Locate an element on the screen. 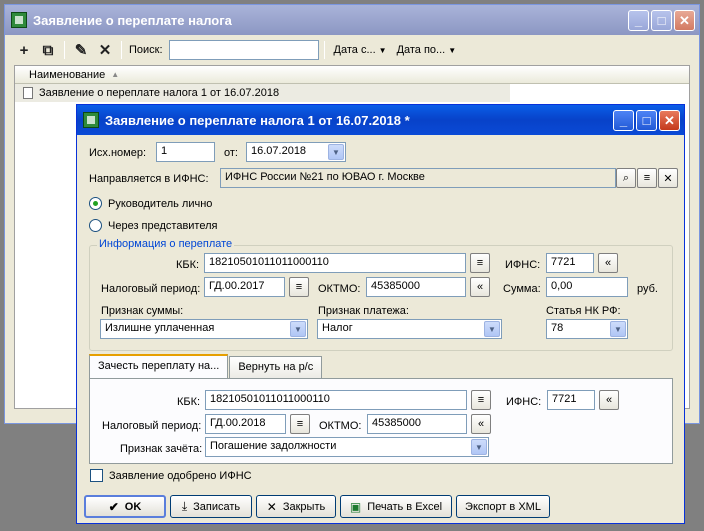 This screenshot has height=531, width=704. search-label: Поиск: is located at coordinates (146, 50).